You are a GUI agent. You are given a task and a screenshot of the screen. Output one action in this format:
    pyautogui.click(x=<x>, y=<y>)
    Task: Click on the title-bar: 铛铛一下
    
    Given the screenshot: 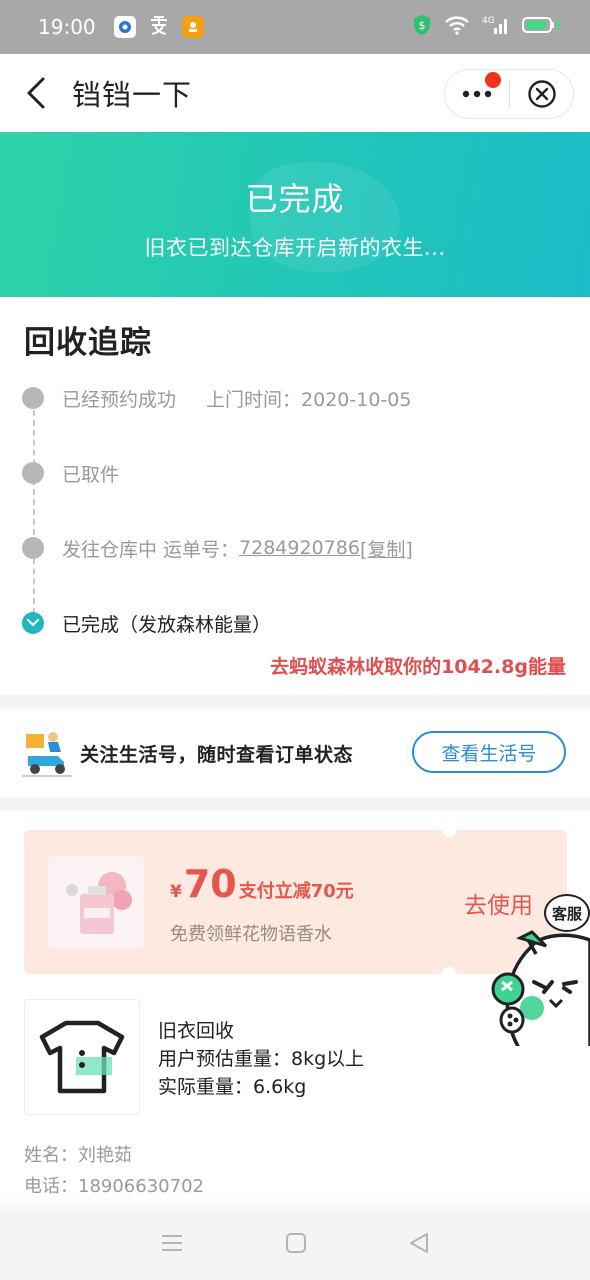 What is the action you would take?
    pyautogui.click(x=295, y=93)
    